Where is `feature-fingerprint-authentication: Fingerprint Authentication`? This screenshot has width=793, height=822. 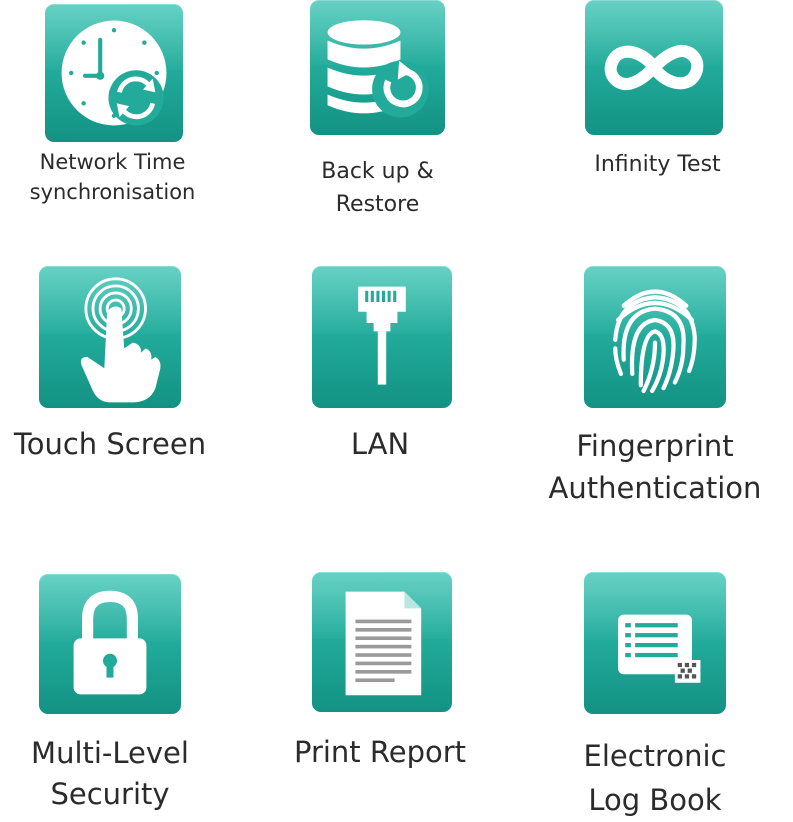
feature-fingerprint-authentication: Fingerprint Authentication is located at coordinates (655, 387).